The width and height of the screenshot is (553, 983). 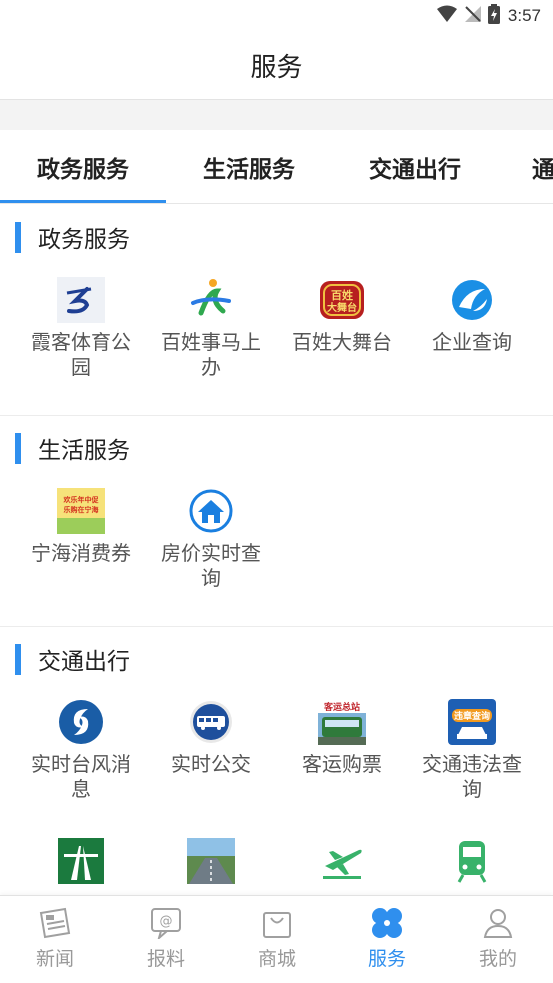 I want to click on service-item-road-condition, so click(x=211, y=864).